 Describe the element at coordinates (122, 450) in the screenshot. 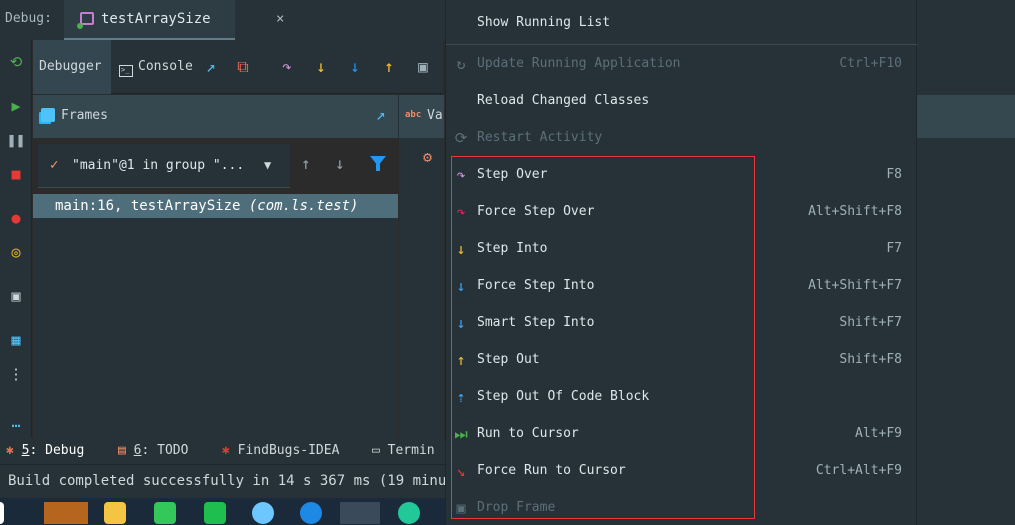

I see `todo-icon: ▤` at that location.